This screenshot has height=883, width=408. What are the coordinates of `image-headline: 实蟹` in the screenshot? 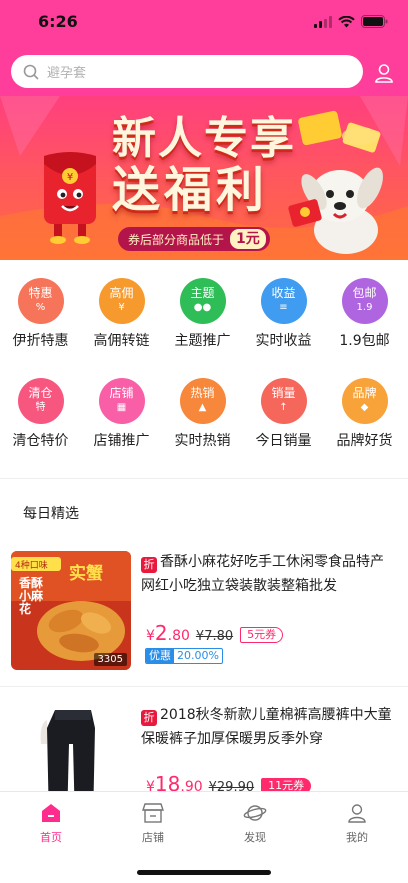 It's located at (86, 574).